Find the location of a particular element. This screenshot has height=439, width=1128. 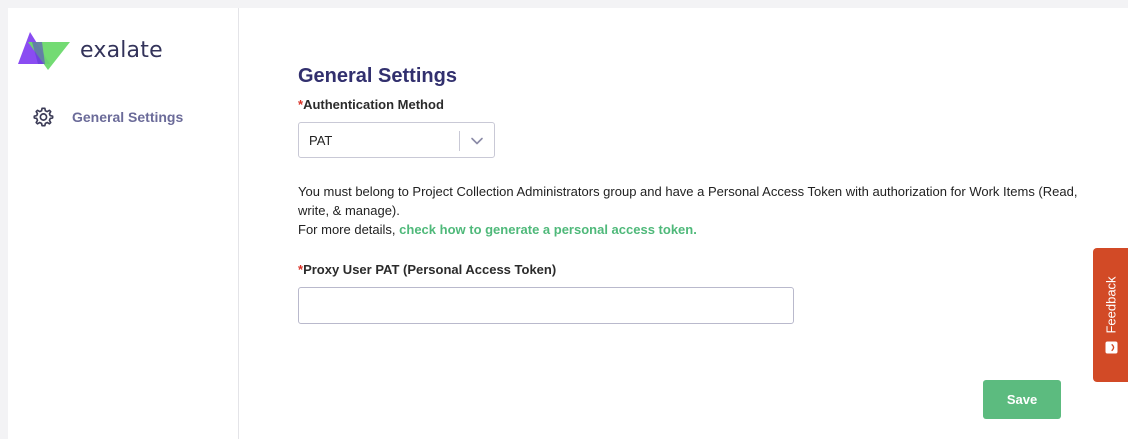

auth-method-select: PAT is located at coordinates (396, 140).